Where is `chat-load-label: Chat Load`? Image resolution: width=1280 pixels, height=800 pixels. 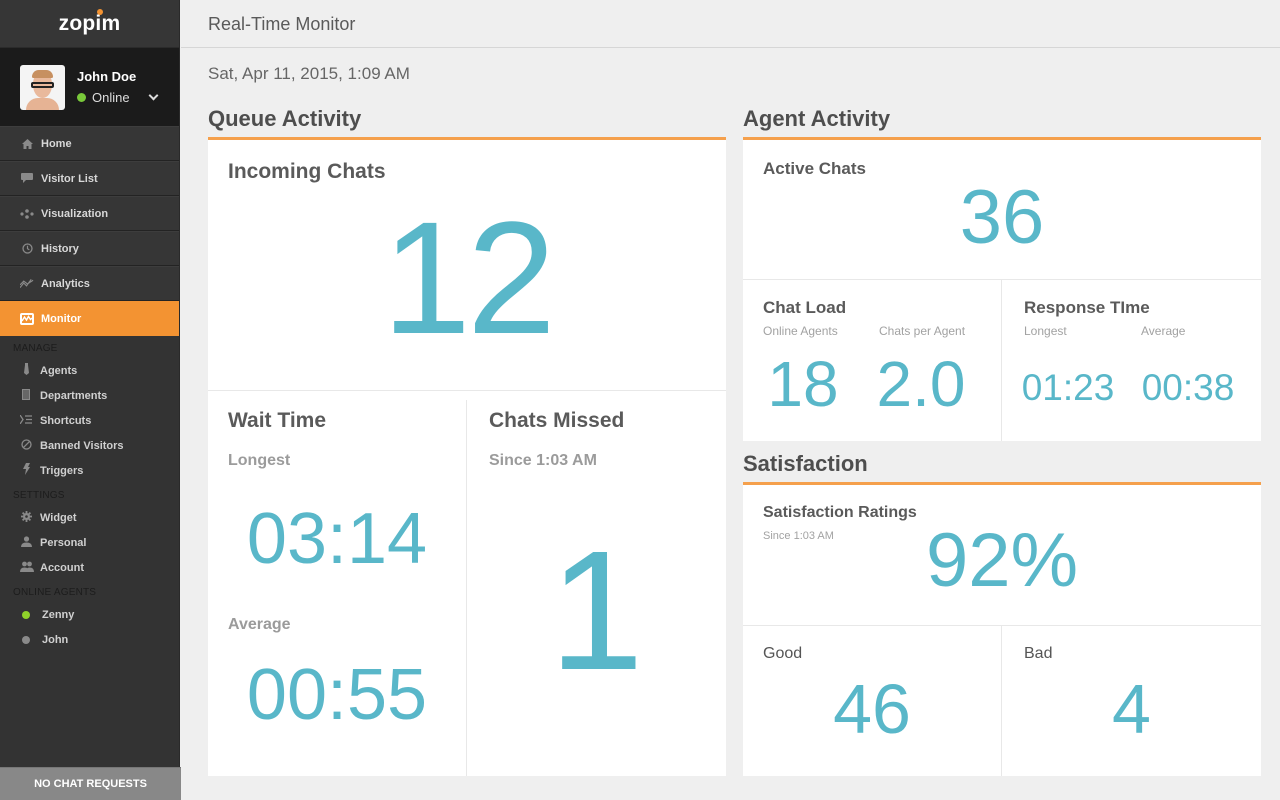
chat-load-label: Chat Load is located at coordinates (805, 307).